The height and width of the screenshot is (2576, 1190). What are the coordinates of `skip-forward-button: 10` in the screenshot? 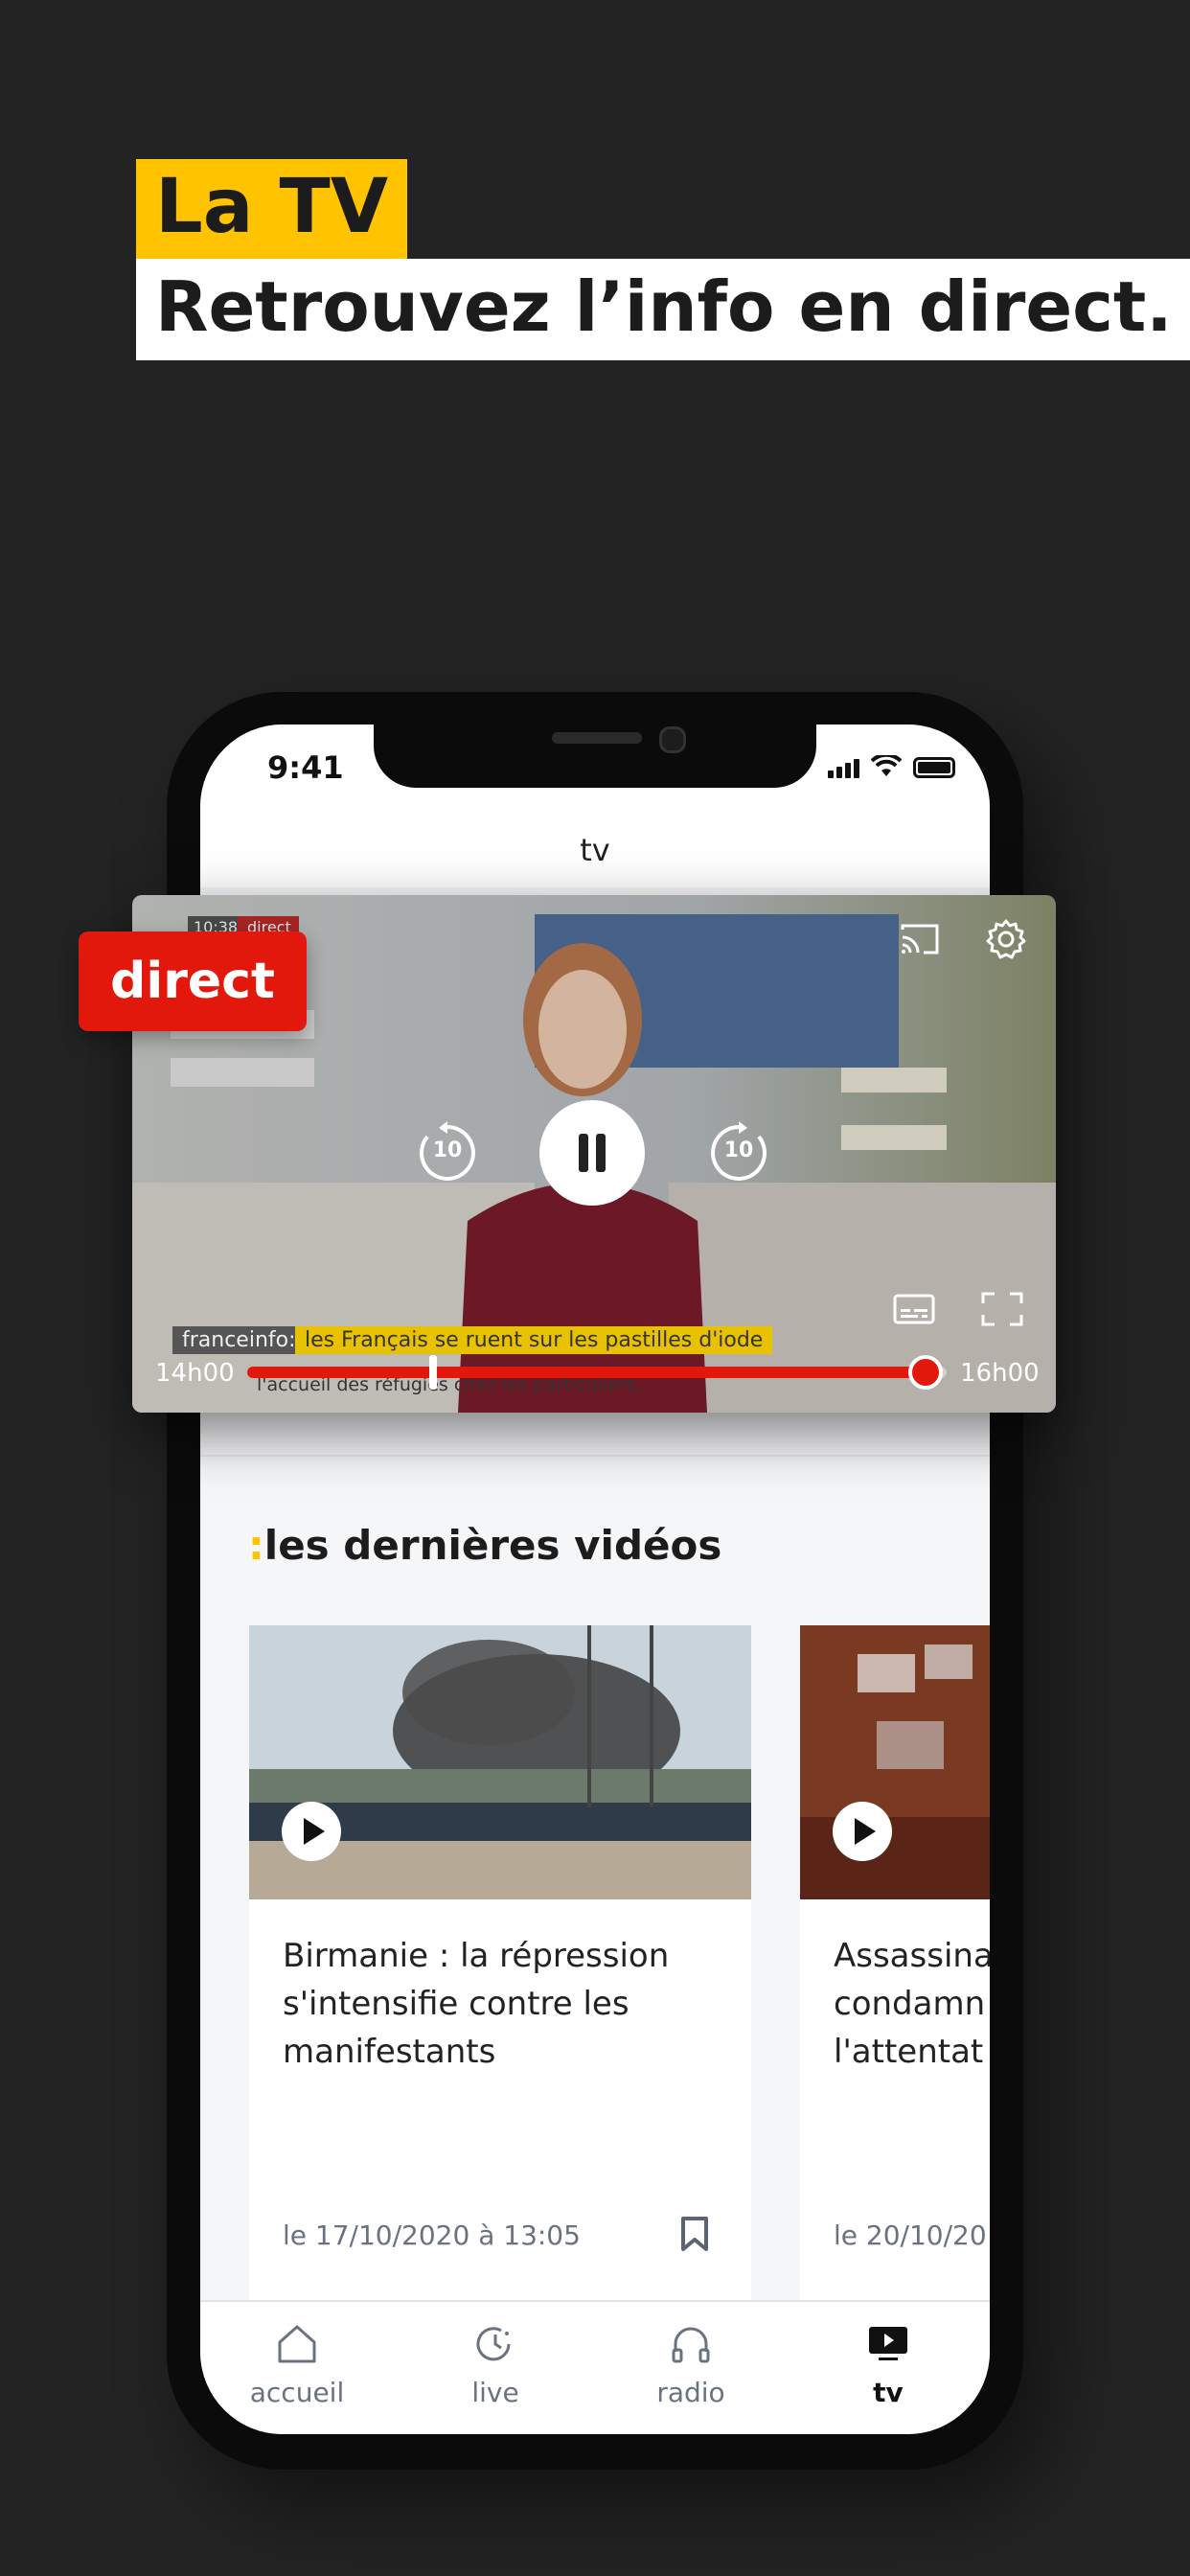 It's located at (739, 1153).